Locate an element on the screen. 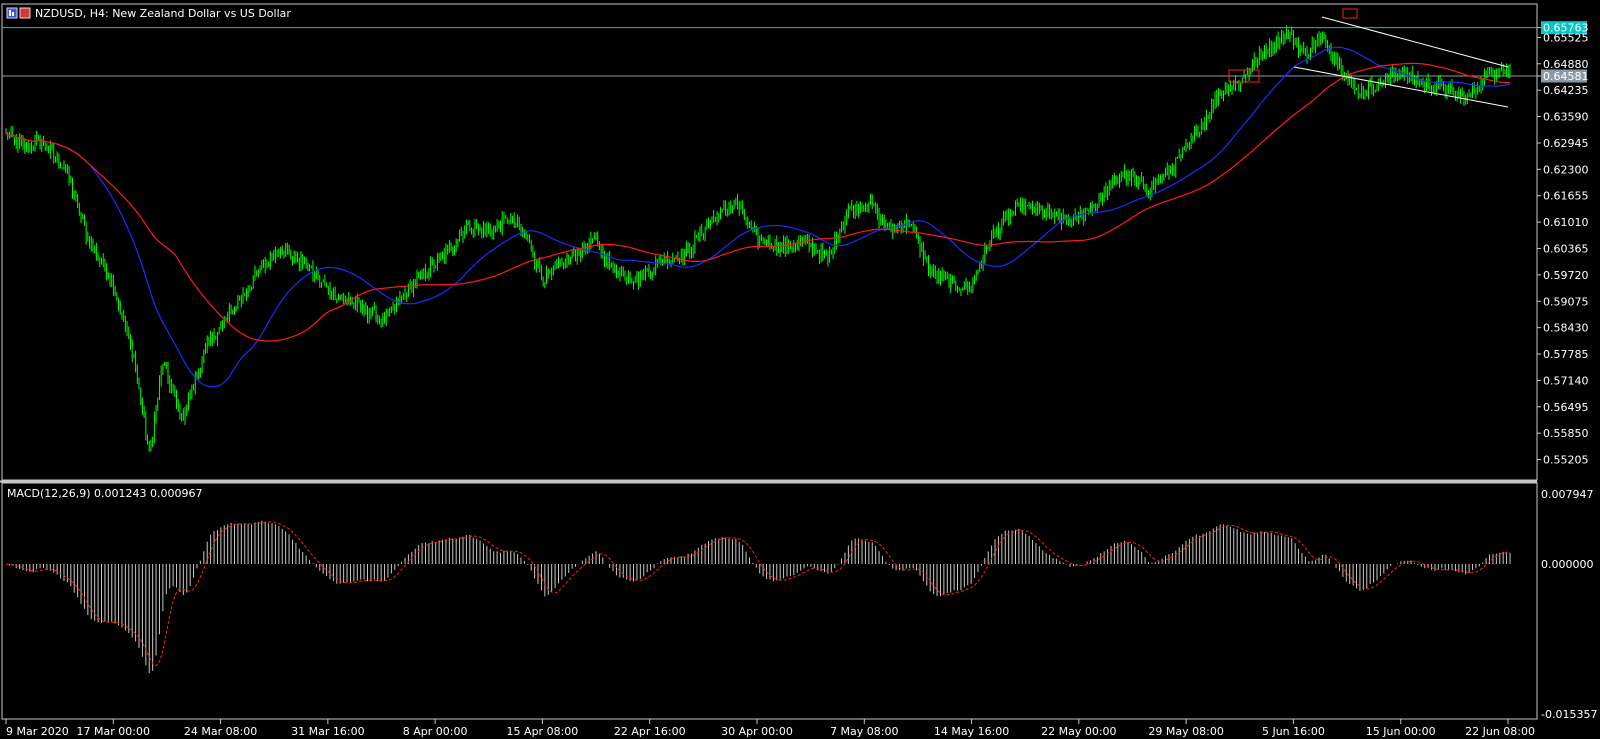 This screenshot has height=739, width=1600. price-label: 0.60365 is located at coordinates (1566, 248).